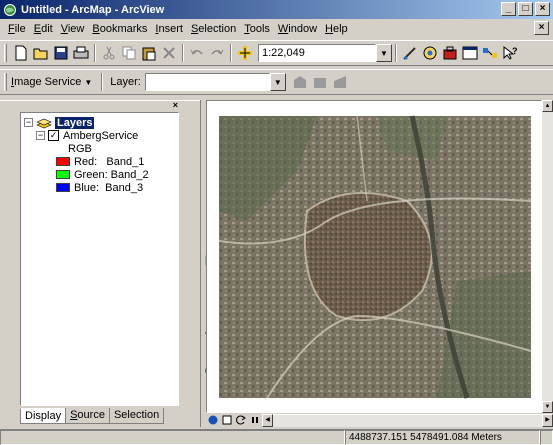  Describe the element at coordinates (317, 53) in the screenshot. I see `map-scale-input: 1:22,049` at that location.